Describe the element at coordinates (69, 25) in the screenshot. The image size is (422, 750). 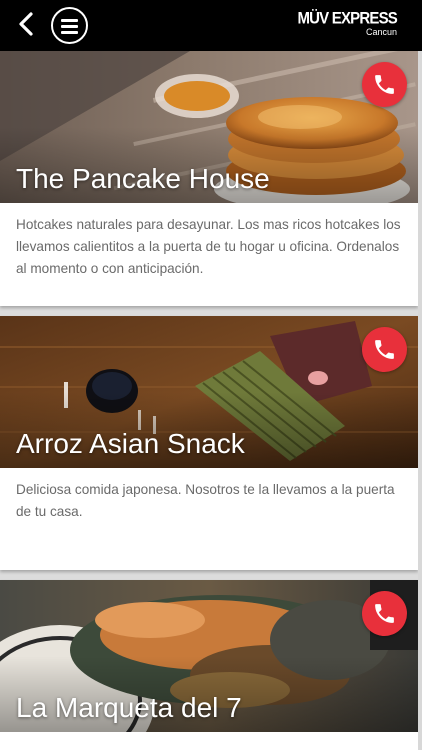
I see `menu-button` at that location.